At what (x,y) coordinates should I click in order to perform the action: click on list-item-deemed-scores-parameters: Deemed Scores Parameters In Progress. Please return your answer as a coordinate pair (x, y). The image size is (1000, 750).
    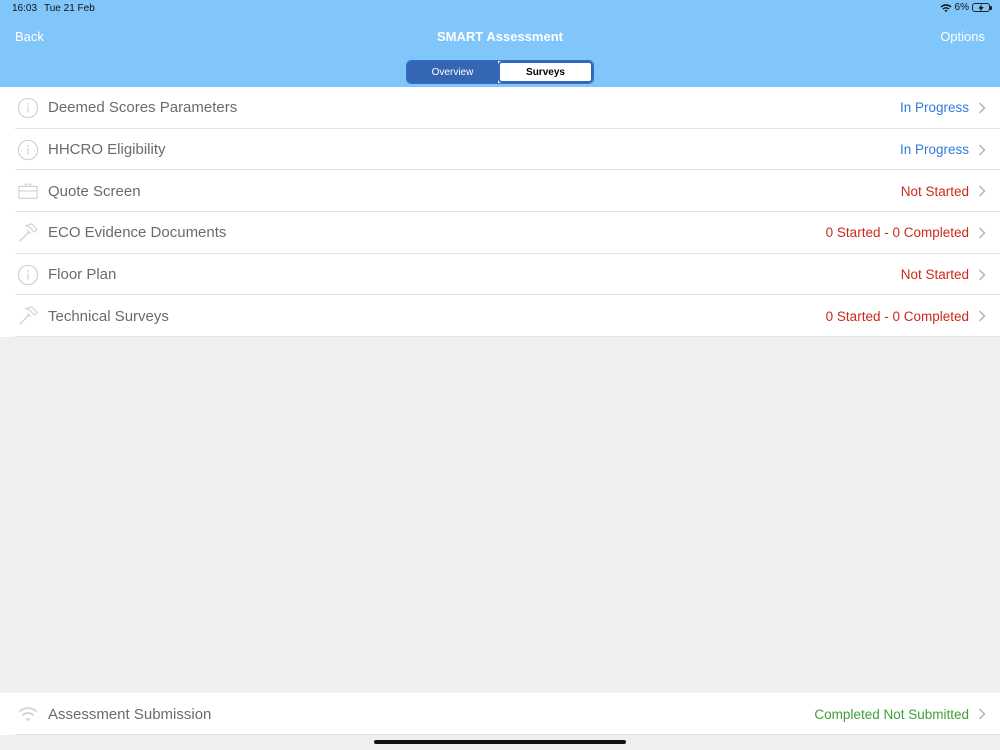
    Looking at the image, I should click on (500, 108).